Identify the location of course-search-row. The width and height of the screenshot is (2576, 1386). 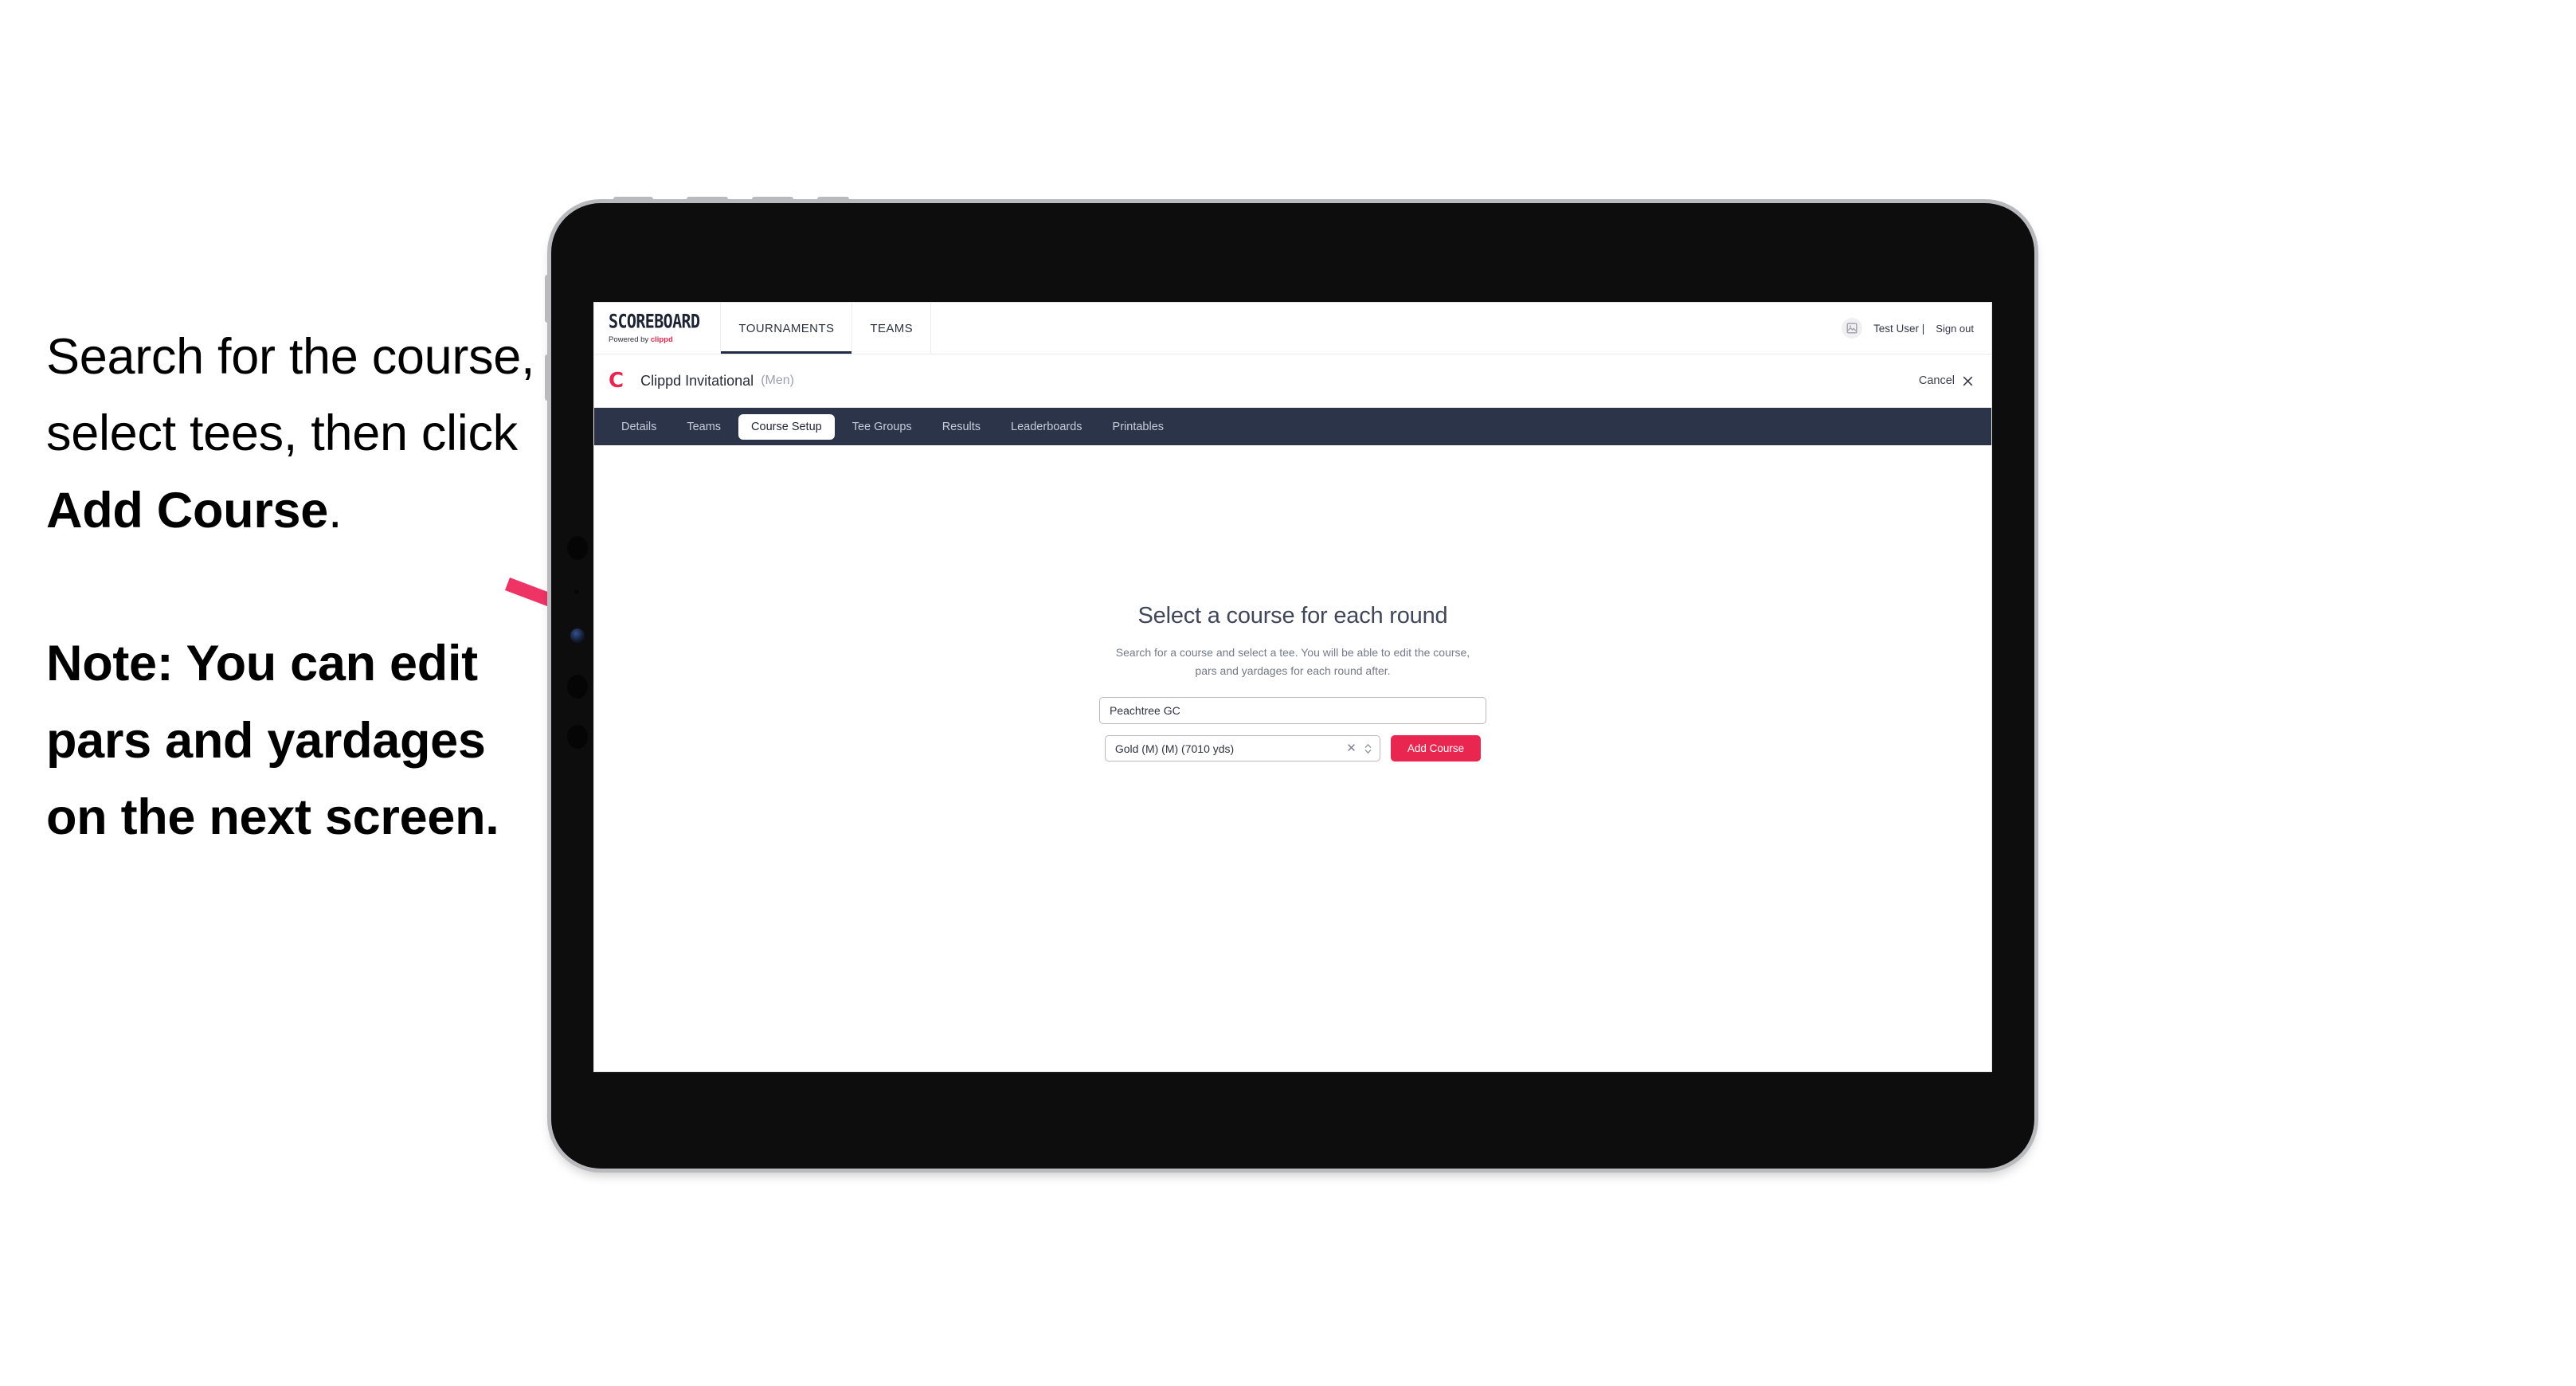
(1293, 711).